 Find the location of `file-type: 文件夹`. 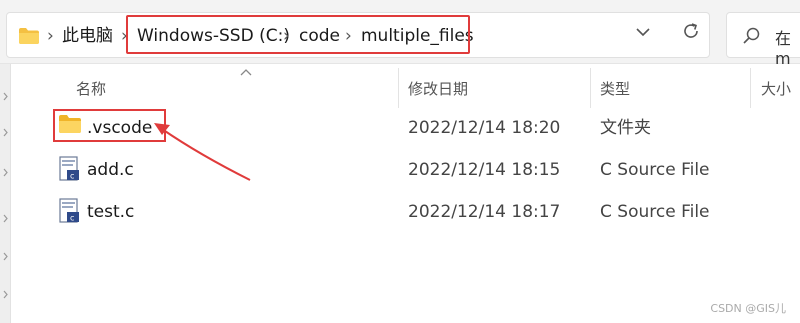

file-type: 文件夹 is located at coordinates (625, 128).